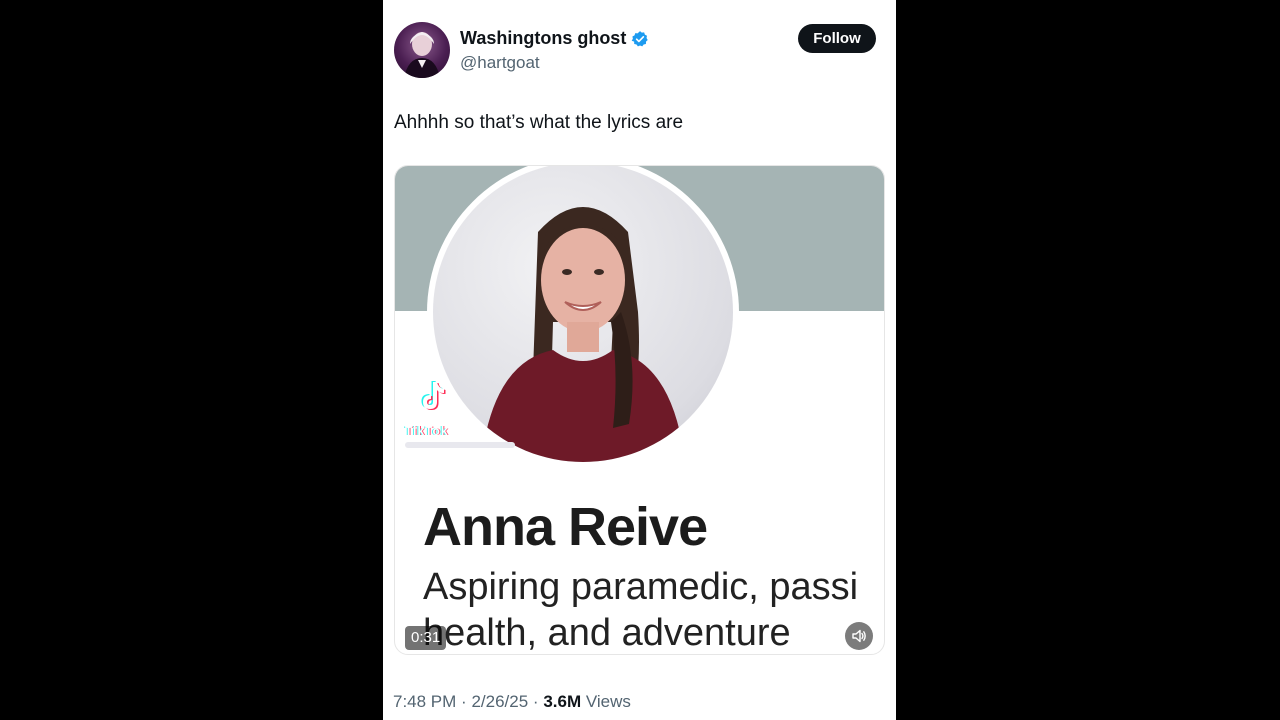  Describe the element at coordinates (433, 395) in the screenshot. I see `tiktok-logo-icon` at that location.